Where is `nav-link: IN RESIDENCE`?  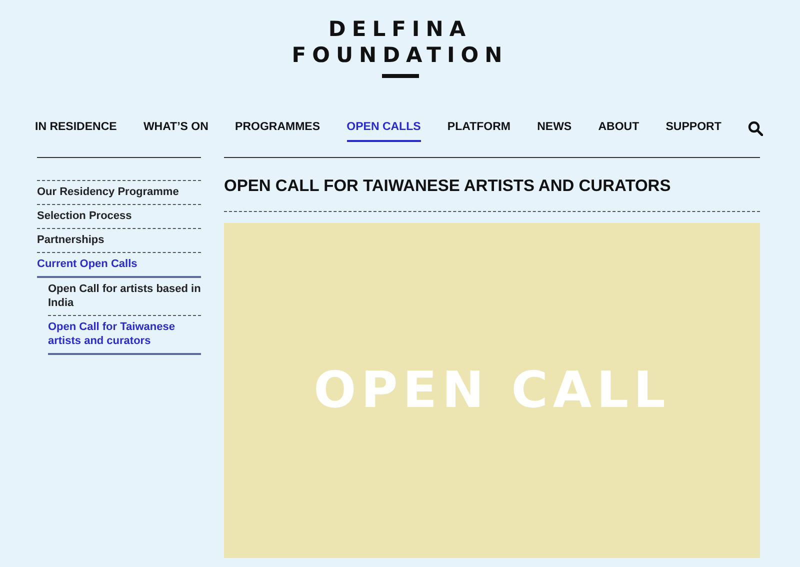 nav-link: IN RESIDENCE is located at coordinates (76, 128).